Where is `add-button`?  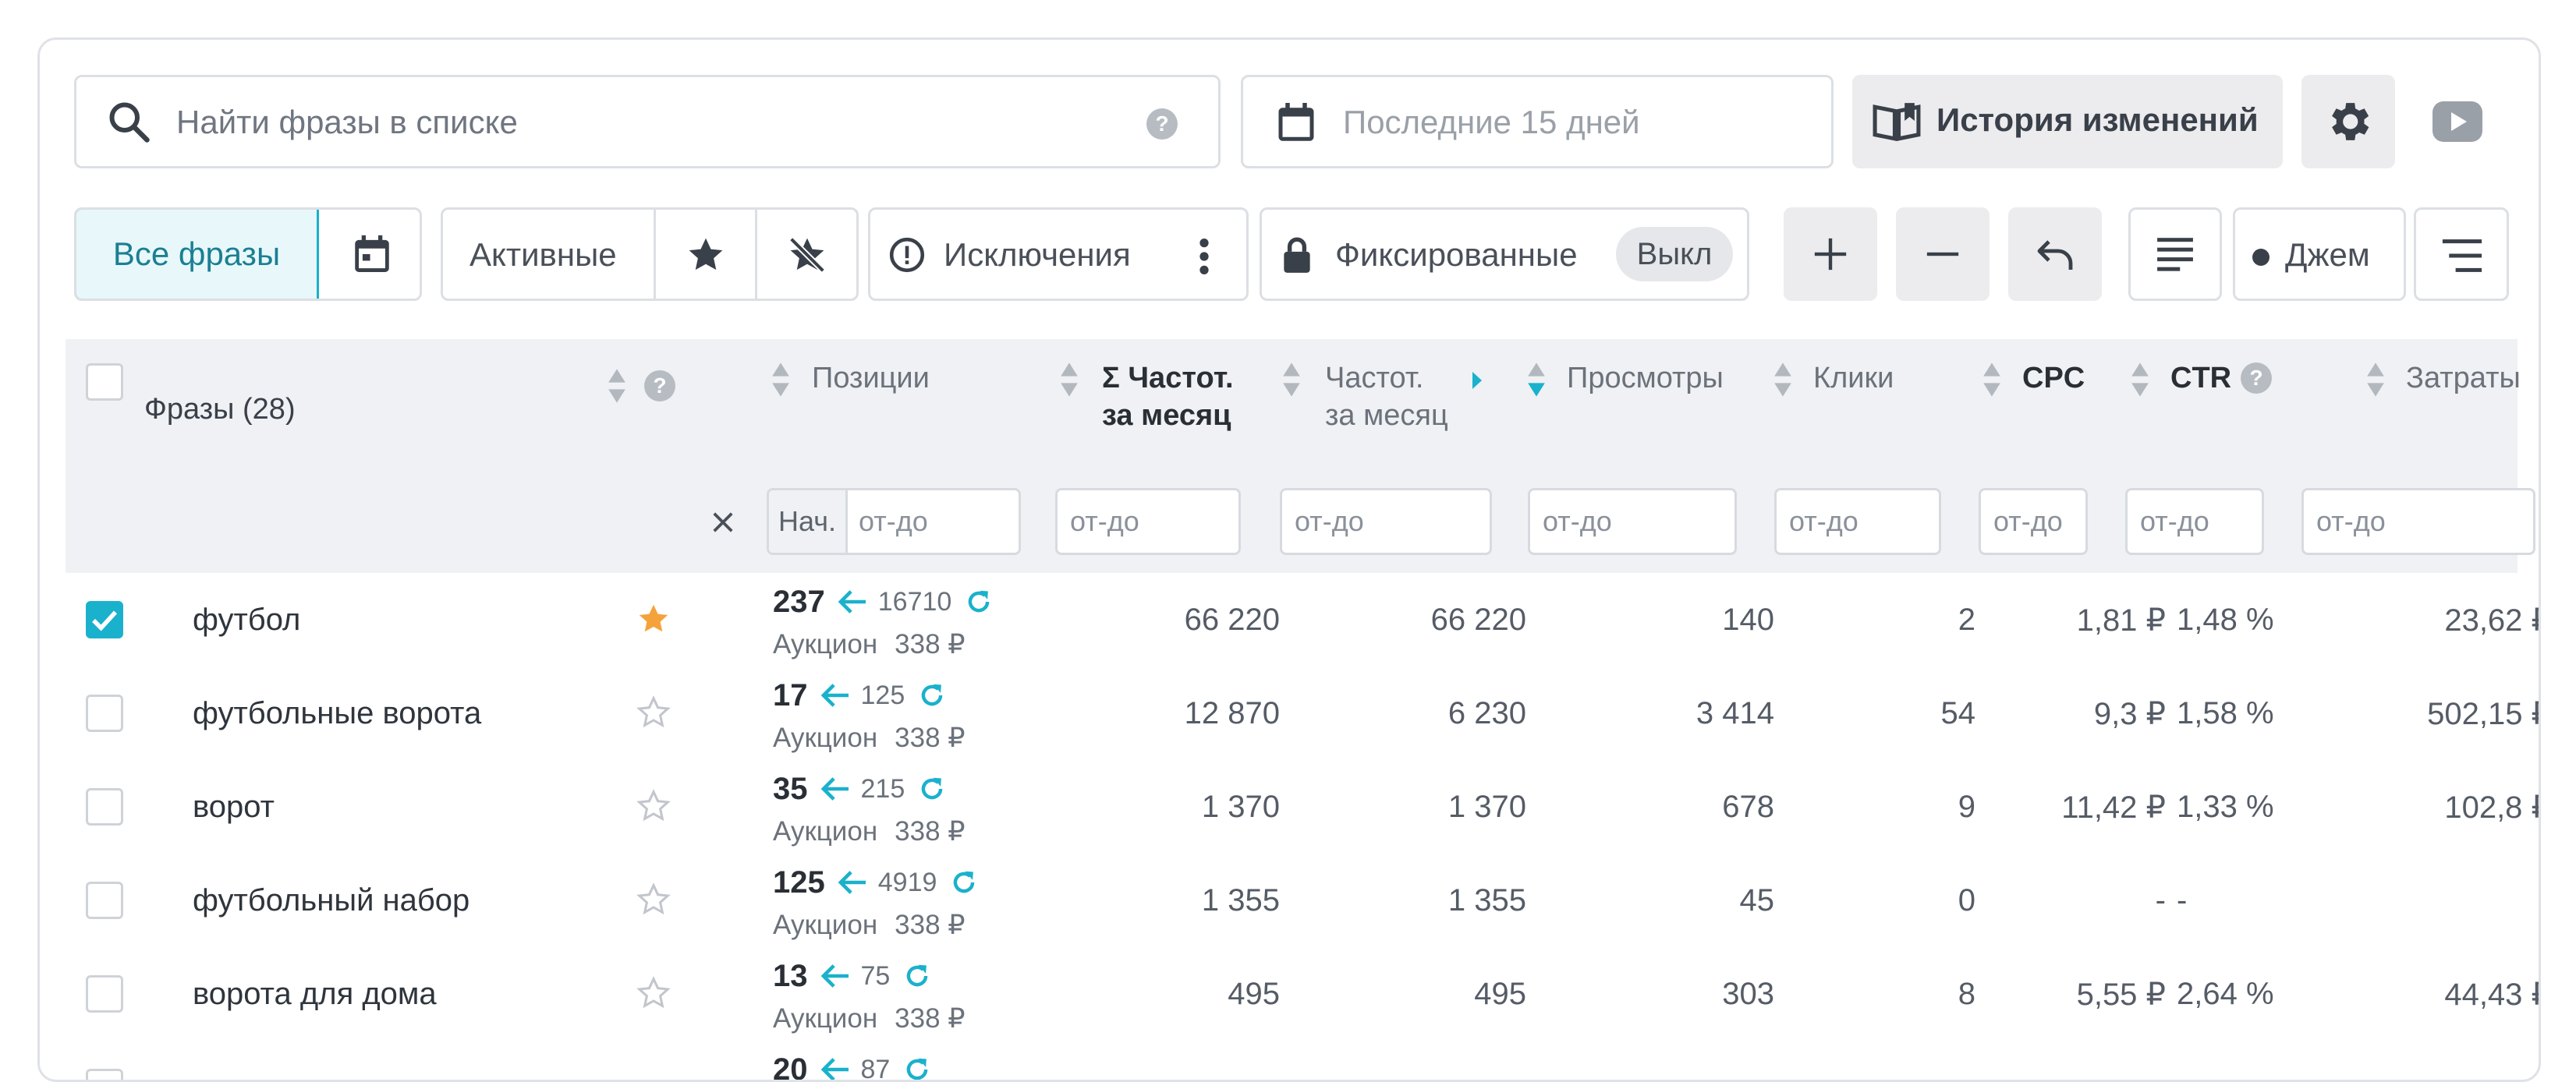 add-button is located at coordinates (1830, 254).